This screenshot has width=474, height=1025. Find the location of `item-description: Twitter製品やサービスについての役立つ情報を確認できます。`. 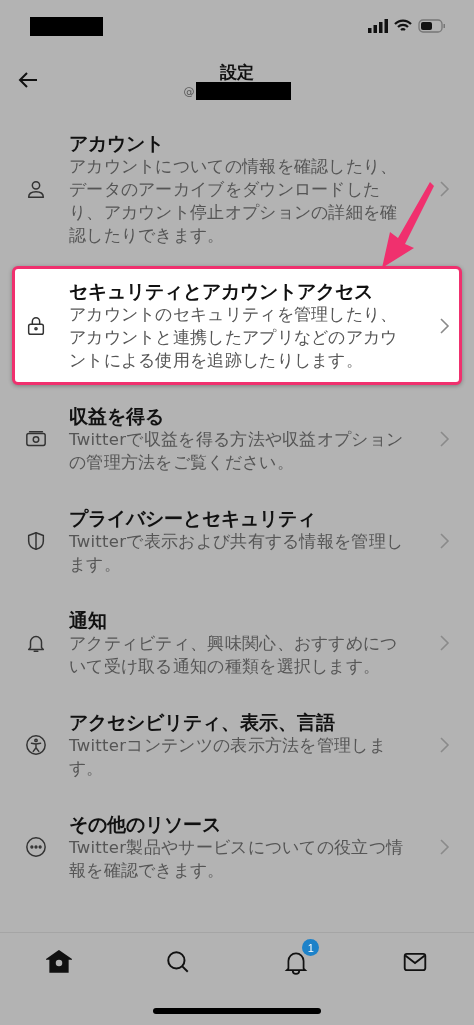

item-description: Twitter製品やサービスについての役立つ情報を確認できます。 is located at coordinates (237, 859).